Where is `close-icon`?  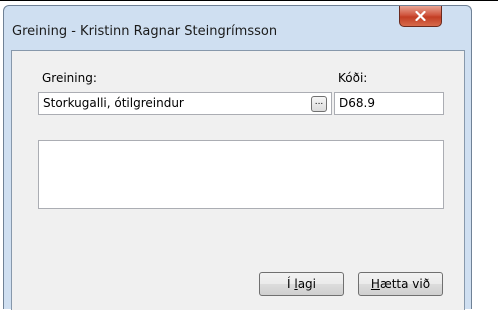
close-icon is located at coordinates (420, 16).